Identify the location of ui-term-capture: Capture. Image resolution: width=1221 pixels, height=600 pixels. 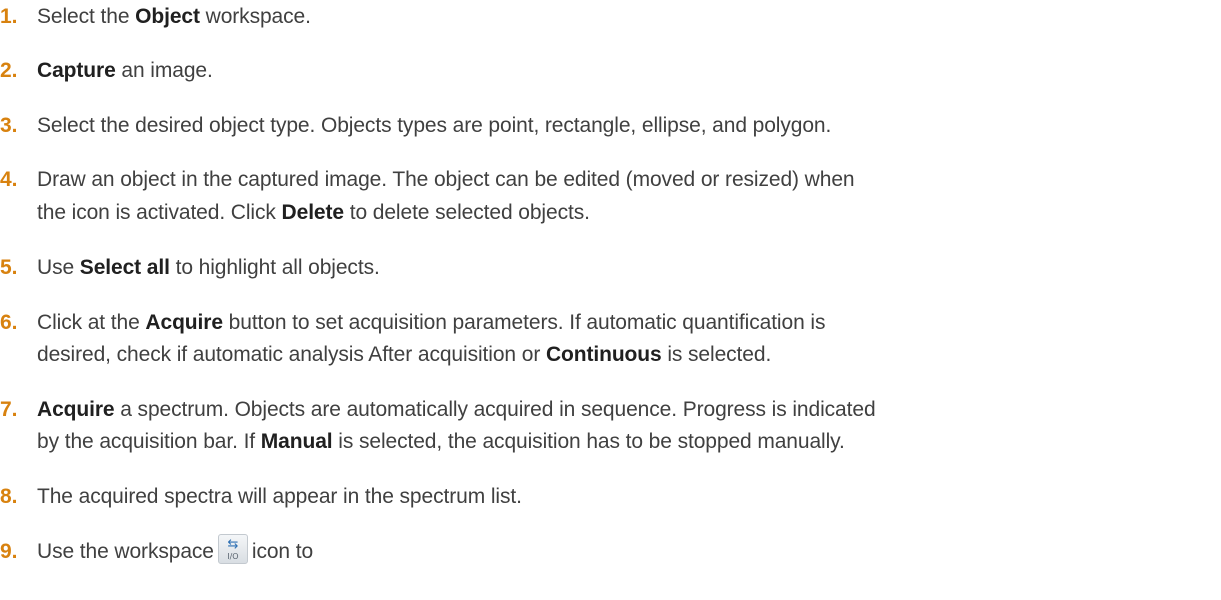
(76, 70).